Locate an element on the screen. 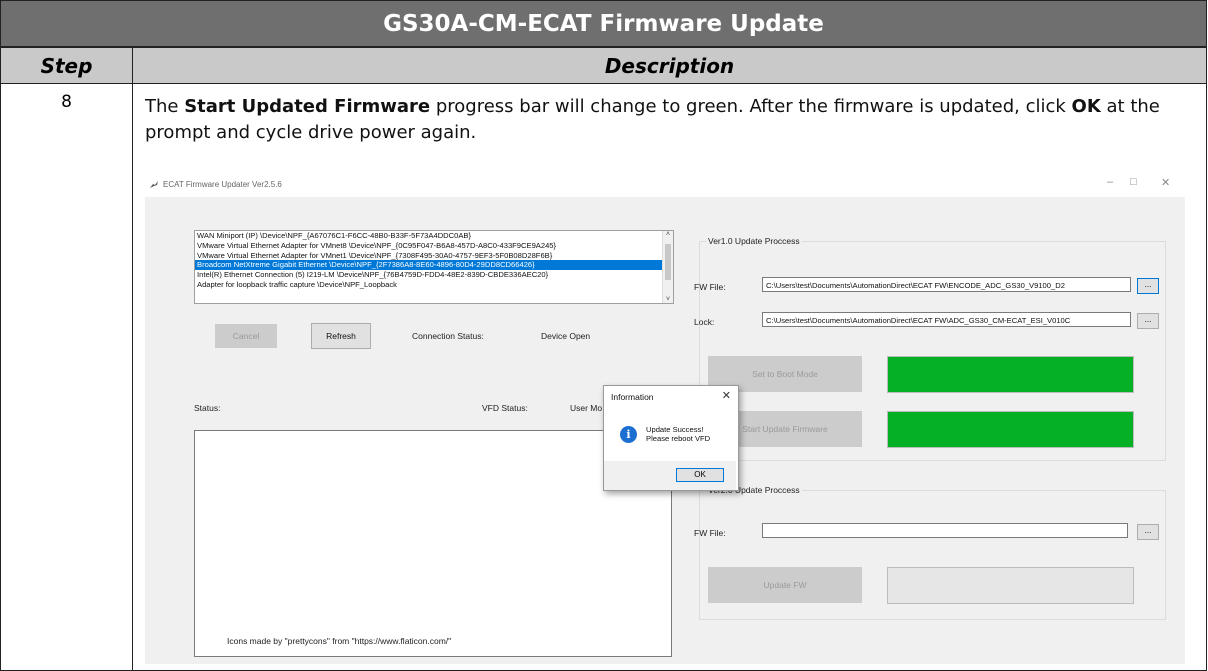 Image resolution: width=1208 pixels, height=671 pixels. v1-lock-label: Lock: is located at coordinates (704, 322).